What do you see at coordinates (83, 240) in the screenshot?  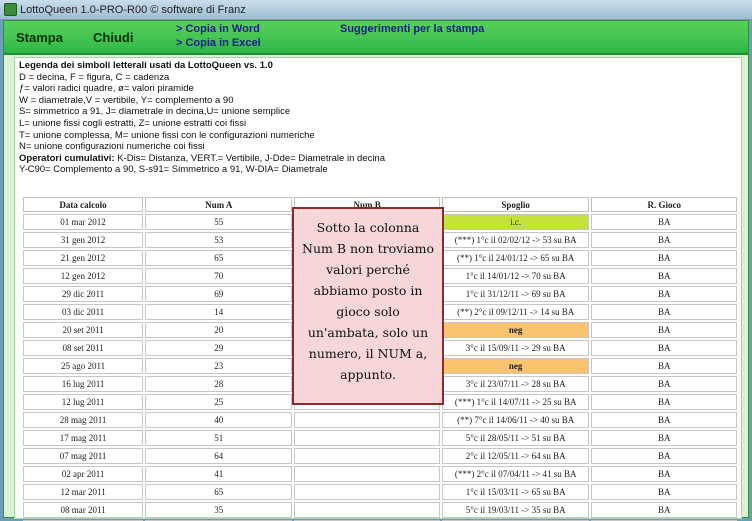 I see `date-cell: 31 gen 2012` at bounding box center [83, 240].